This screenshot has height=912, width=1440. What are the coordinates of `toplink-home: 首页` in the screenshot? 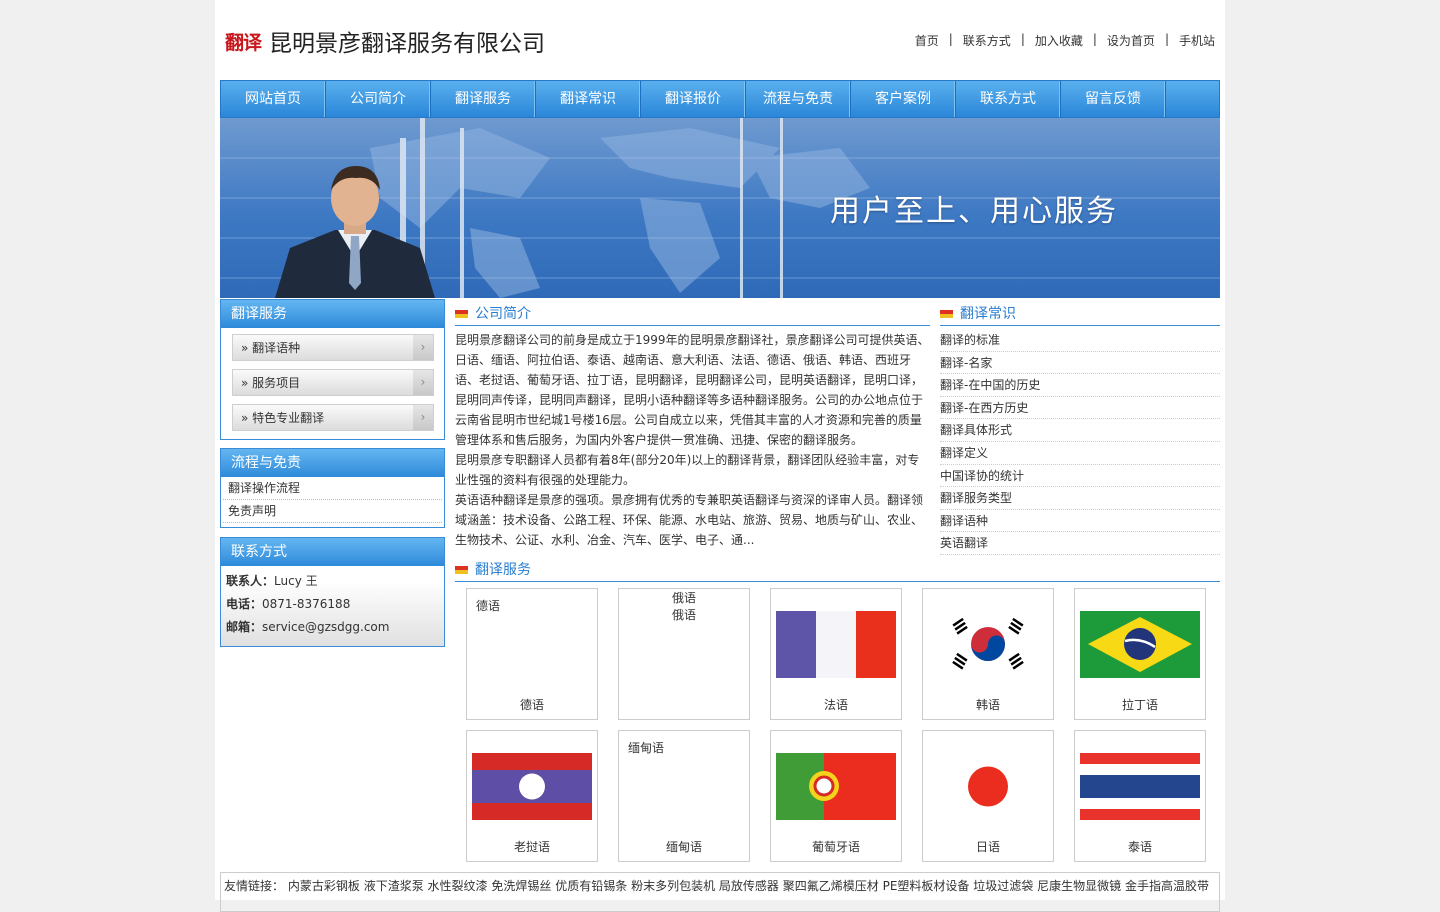 It's located at (927, 40).